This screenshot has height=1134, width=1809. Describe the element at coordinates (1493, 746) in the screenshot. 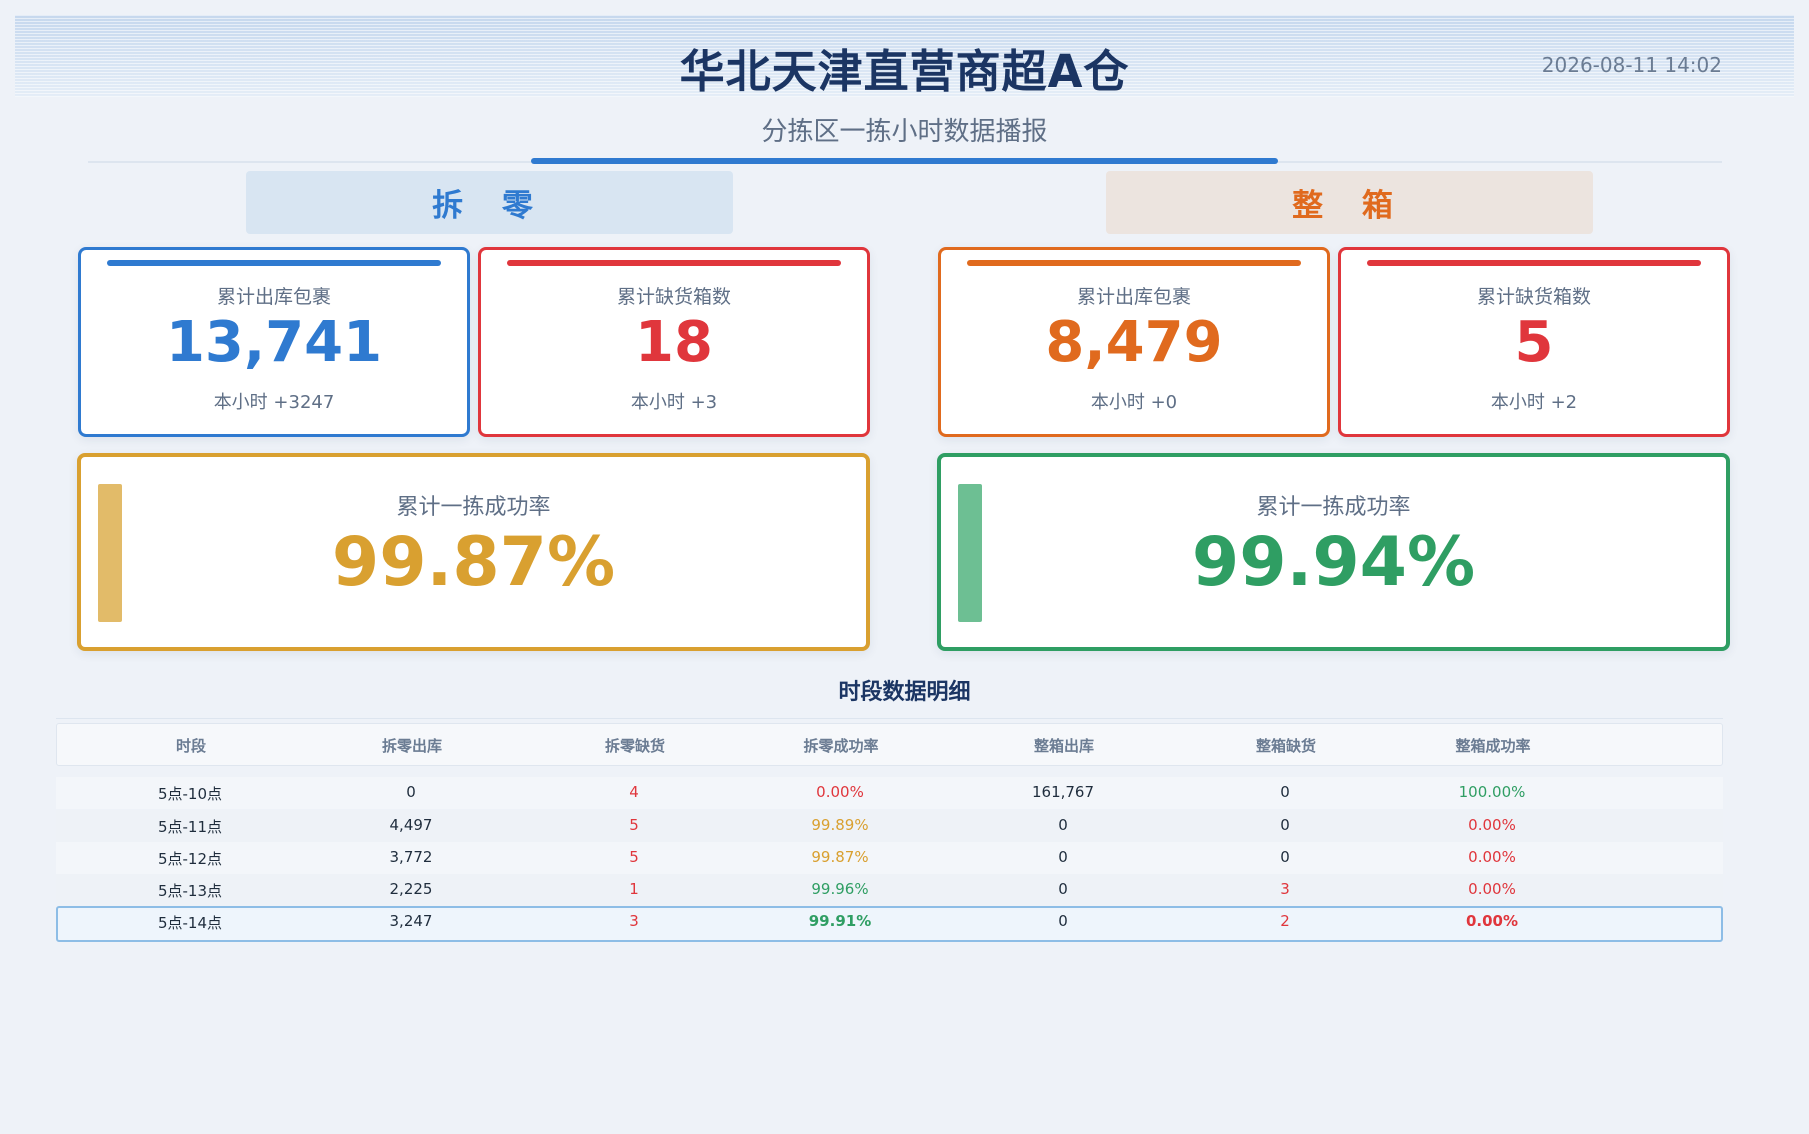

I see `column-header-box-rate: 整箱成功率` at that location.